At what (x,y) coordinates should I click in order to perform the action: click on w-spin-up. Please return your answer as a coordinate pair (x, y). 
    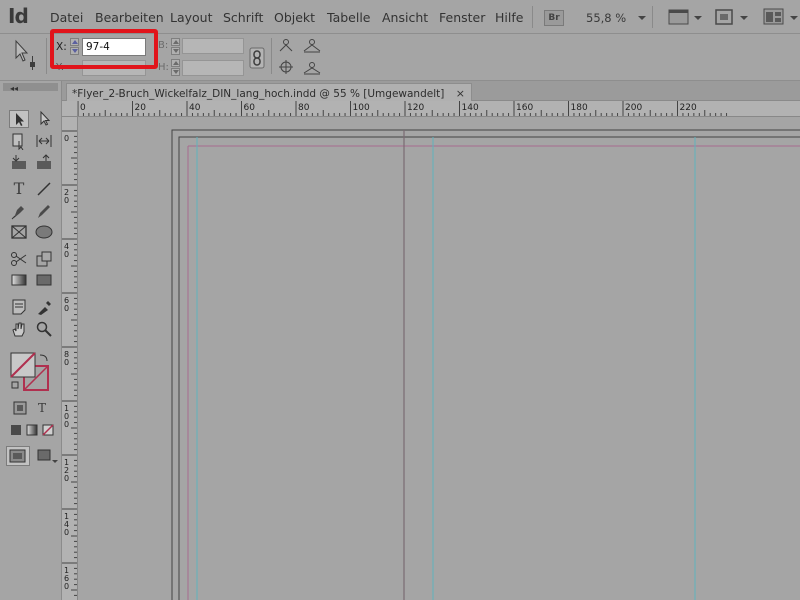
    Looking at the image, I should click on (175, 42).